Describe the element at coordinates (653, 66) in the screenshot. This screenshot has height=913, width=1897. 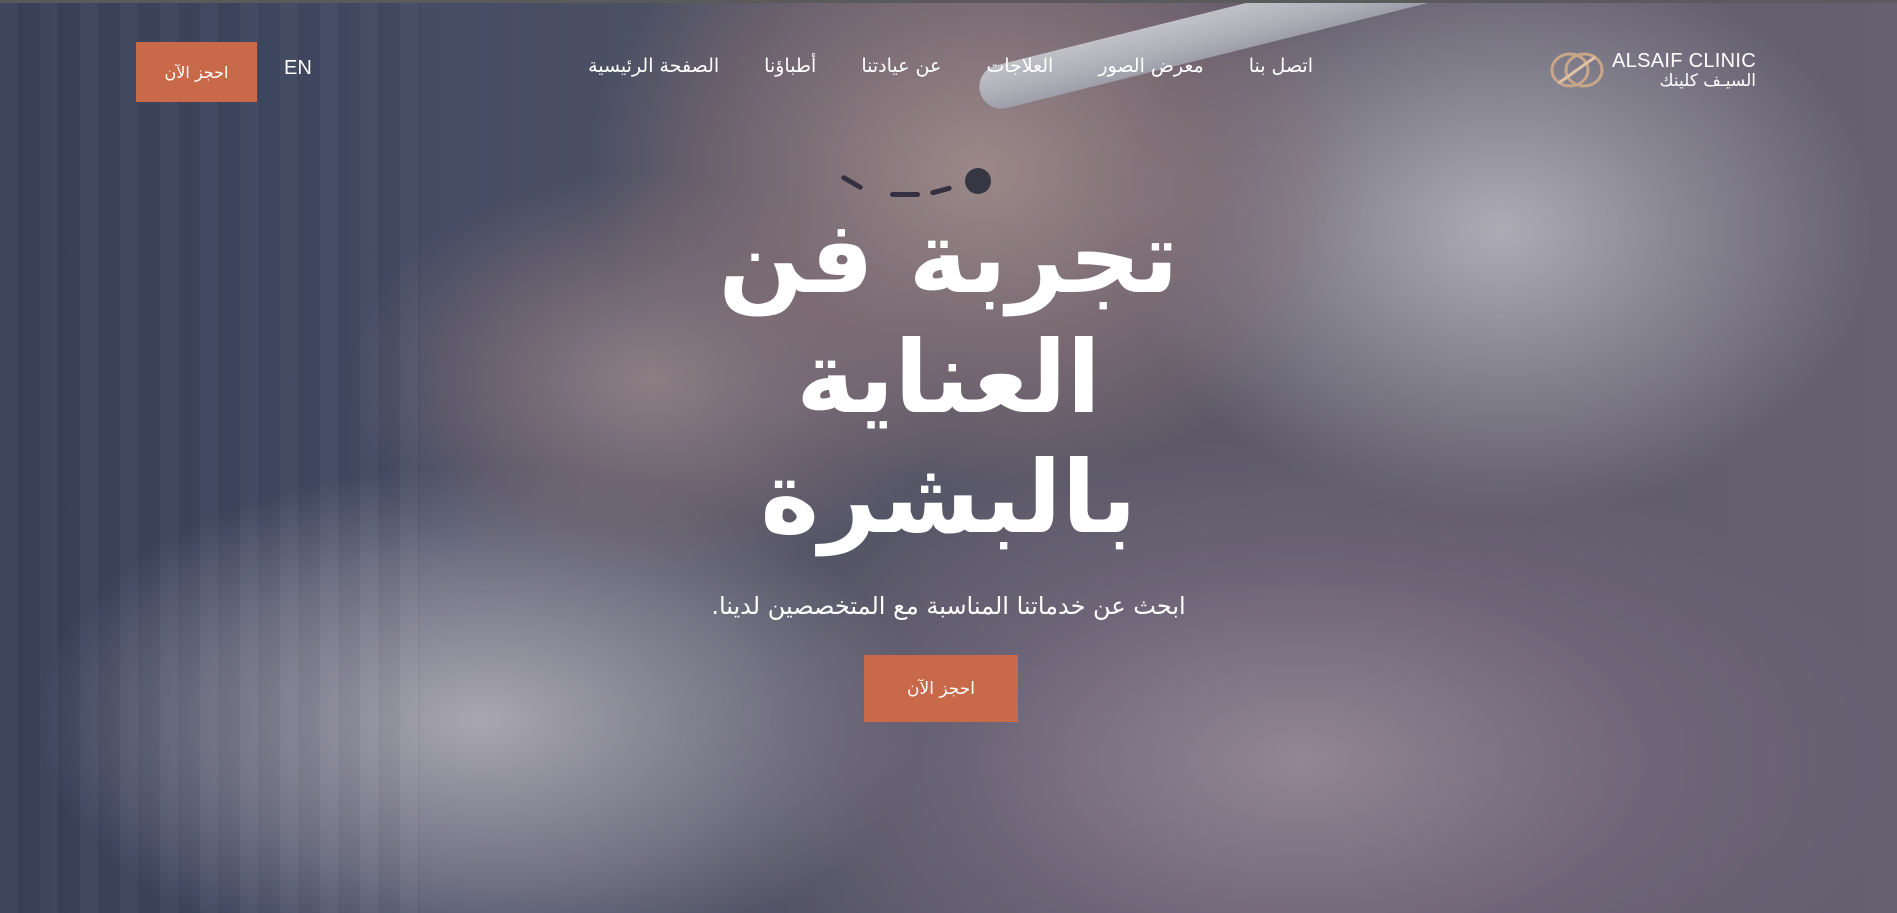
I see `nav-item-home: الصفحة الرئيسية` at that location.